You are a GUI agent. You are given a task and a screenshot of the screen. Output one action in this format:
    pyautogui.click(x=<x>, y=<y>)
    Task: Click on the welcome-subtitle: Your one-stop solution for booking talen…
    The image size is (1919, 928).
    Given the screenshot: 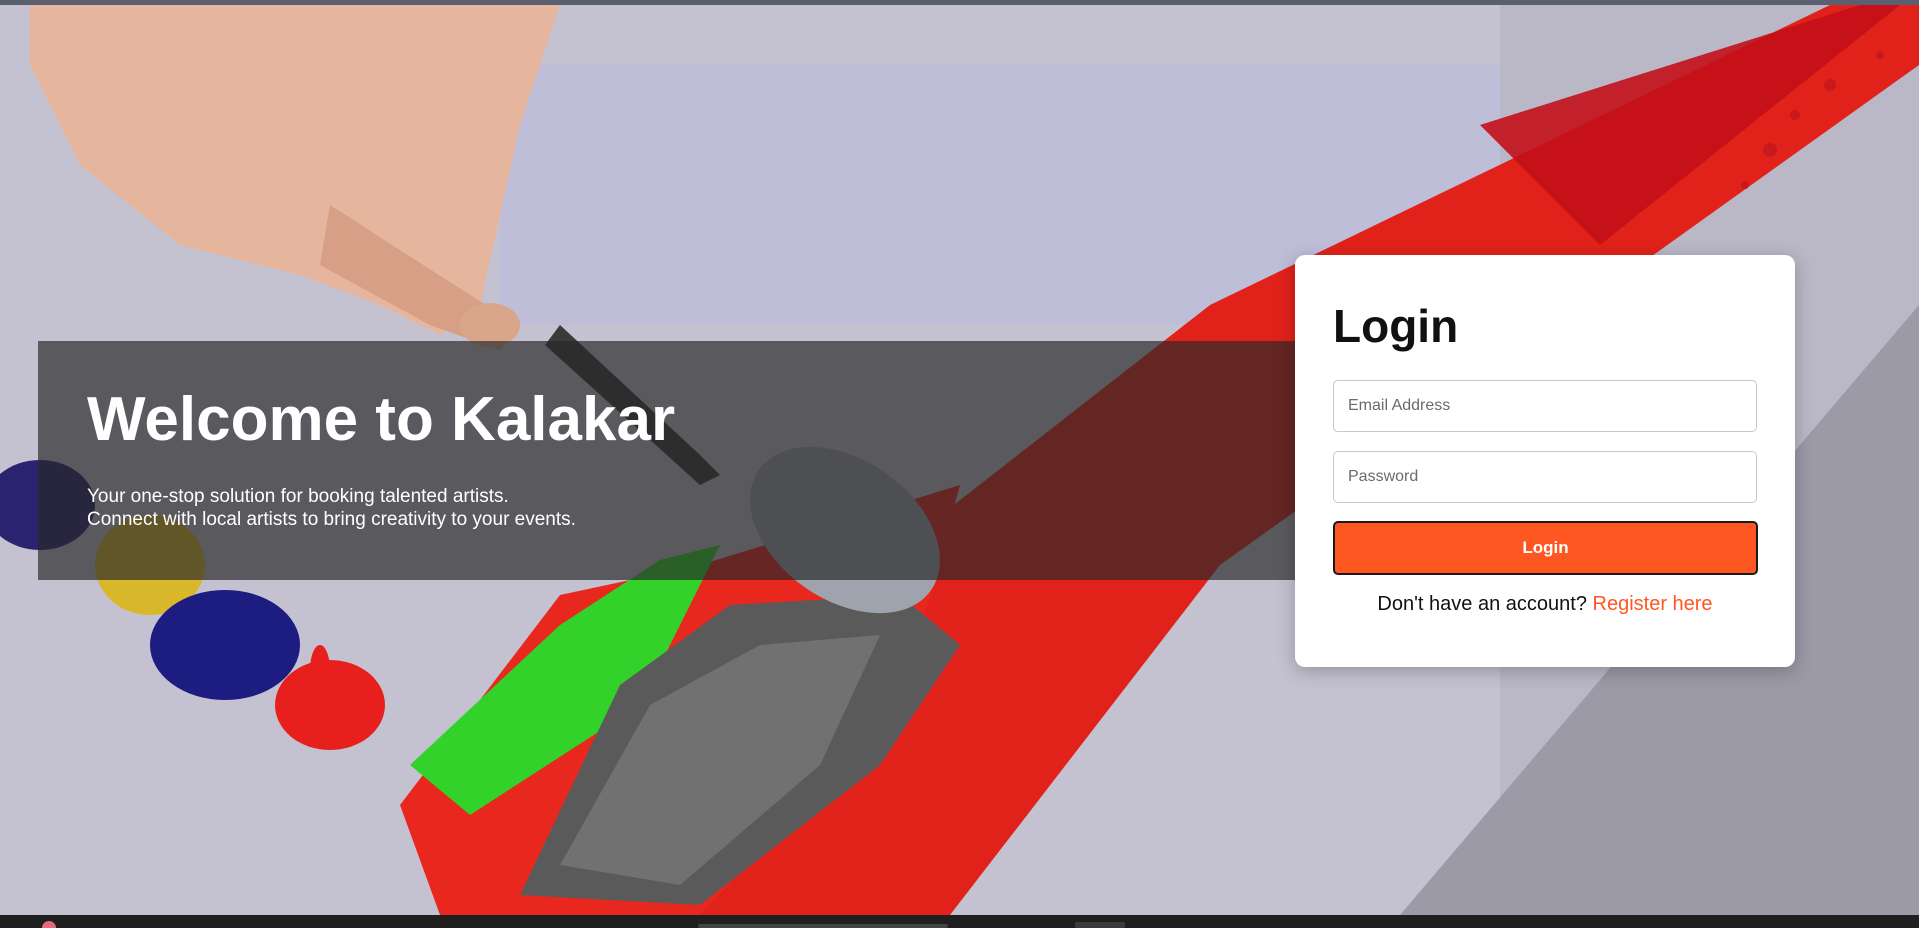 What is the action you would take?
    pyautogui.click(x=331, y=508)
    